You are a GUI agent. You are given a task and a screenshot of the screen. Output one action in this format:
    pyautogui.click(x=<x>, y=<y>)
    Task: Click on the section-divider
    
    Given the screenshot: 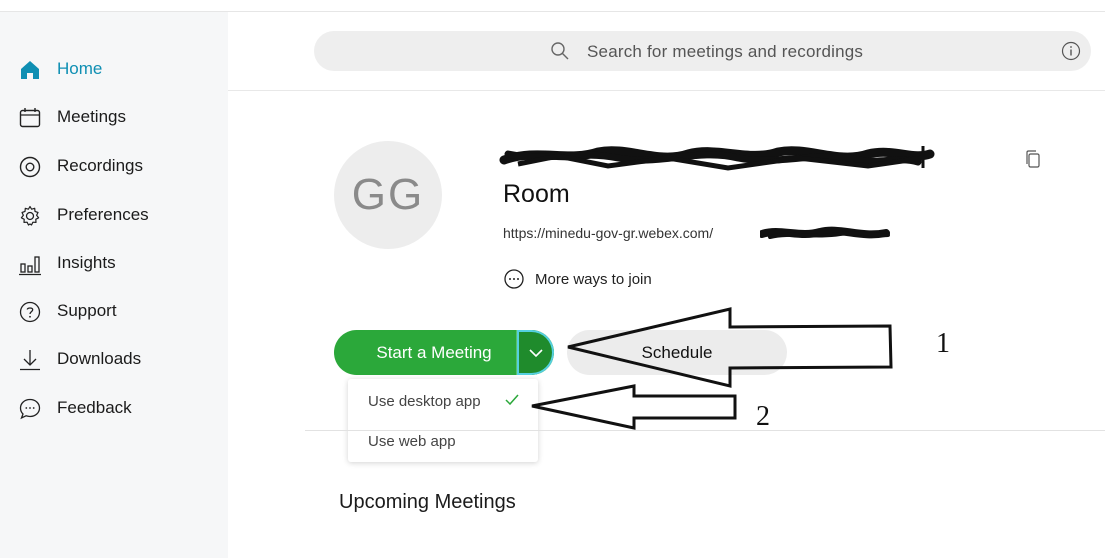 What is the action you would take?
    pyautogui.click(x=705, y=430)
    